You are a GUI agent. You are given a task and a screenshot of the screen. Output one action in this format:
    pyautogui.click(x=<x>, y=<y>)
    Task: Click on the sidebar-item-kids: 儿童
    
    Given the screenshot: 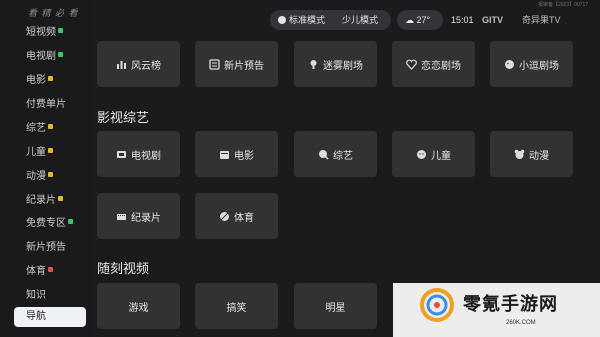 What is the action you would take?
    pyautogui.click(x=39, y=153)
    